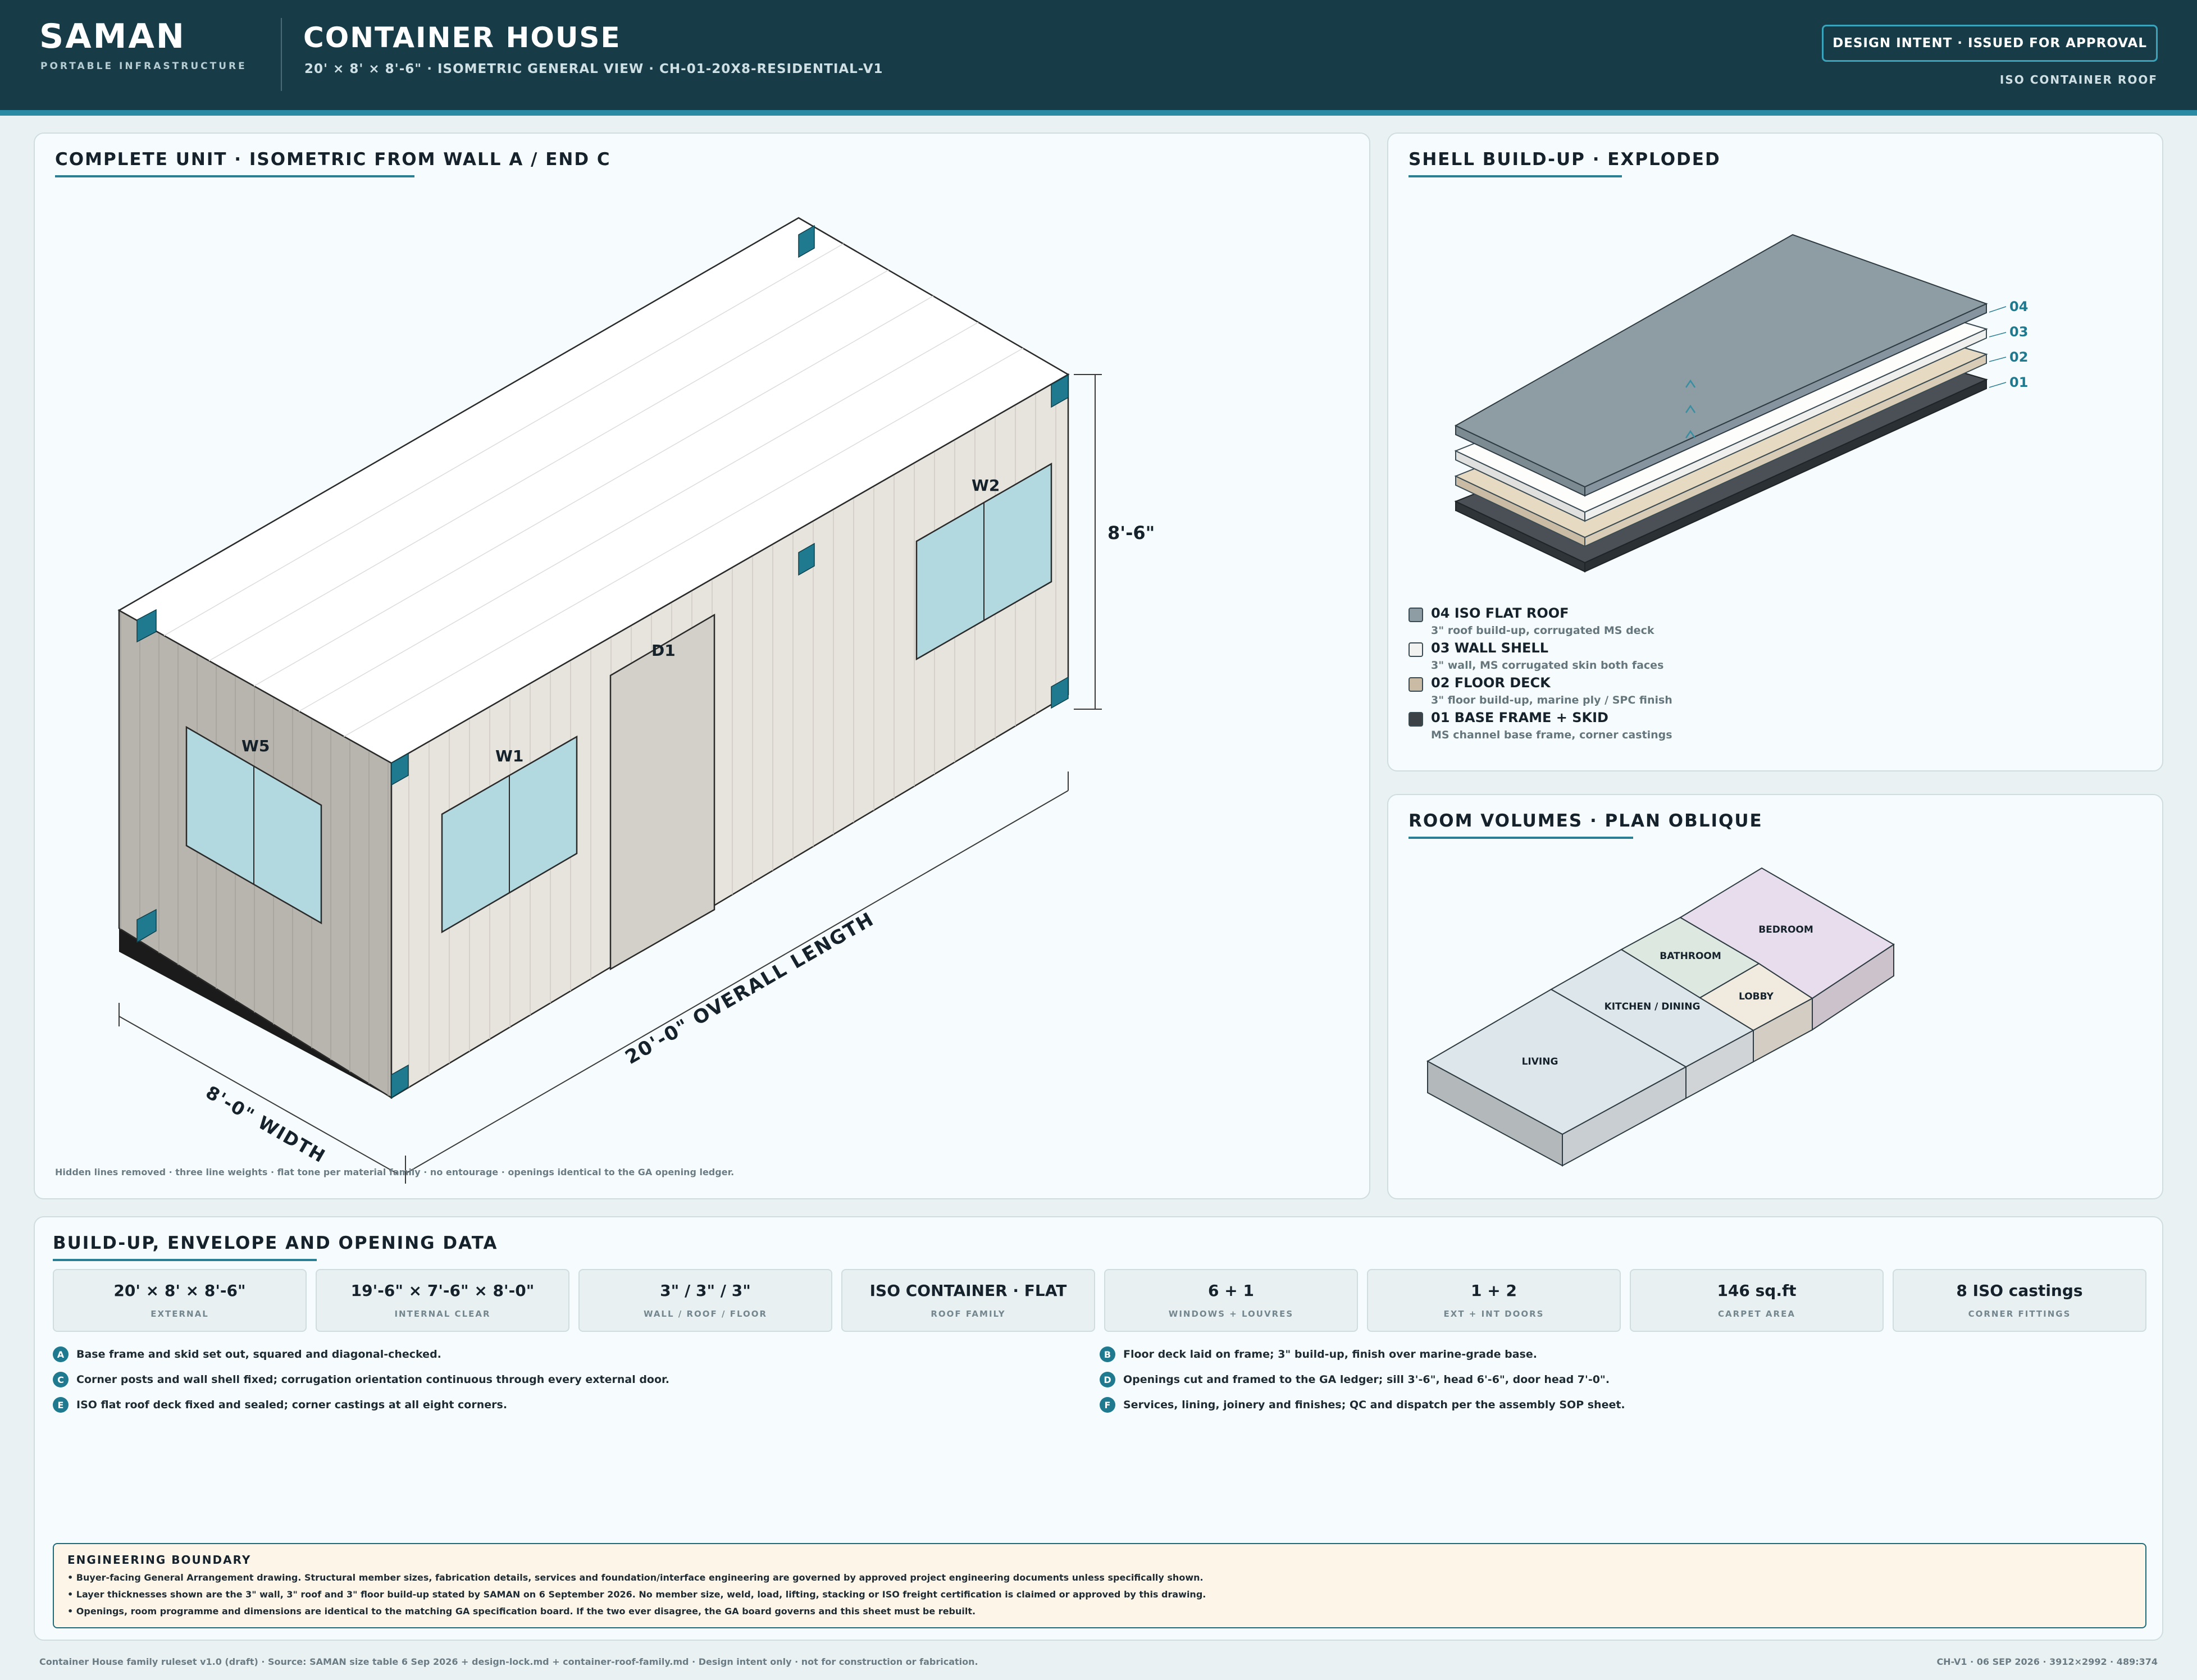 This screenshot has width=2197, height=1680. What do you see at coordinates (1131, 533) in the screenshot?
I see `height-dimension-label: 8'-6"` at bounding box center [1131, 533].